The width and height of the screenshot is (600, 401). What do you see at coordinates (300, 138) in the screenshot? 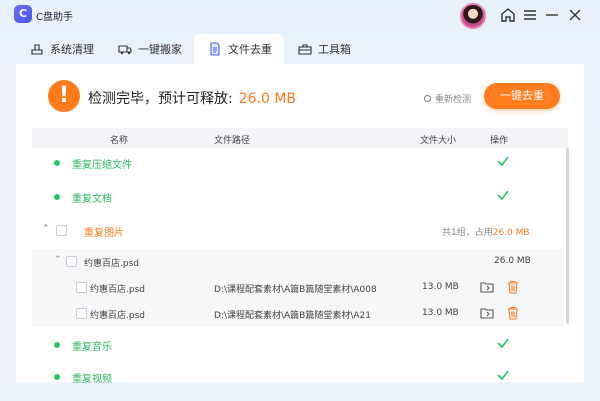
I see `table-header: 名称 文件路径 文件大小 操作` at bounding box center [300, 138].